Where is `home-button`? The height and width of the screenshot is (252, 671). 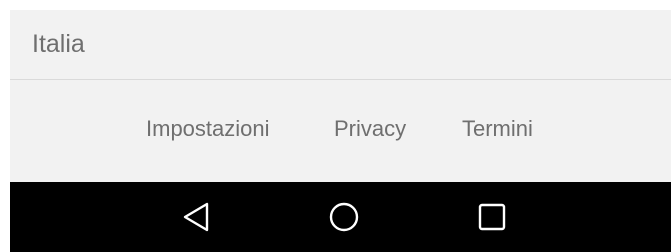
home-button is located at coordinates (344, 217).